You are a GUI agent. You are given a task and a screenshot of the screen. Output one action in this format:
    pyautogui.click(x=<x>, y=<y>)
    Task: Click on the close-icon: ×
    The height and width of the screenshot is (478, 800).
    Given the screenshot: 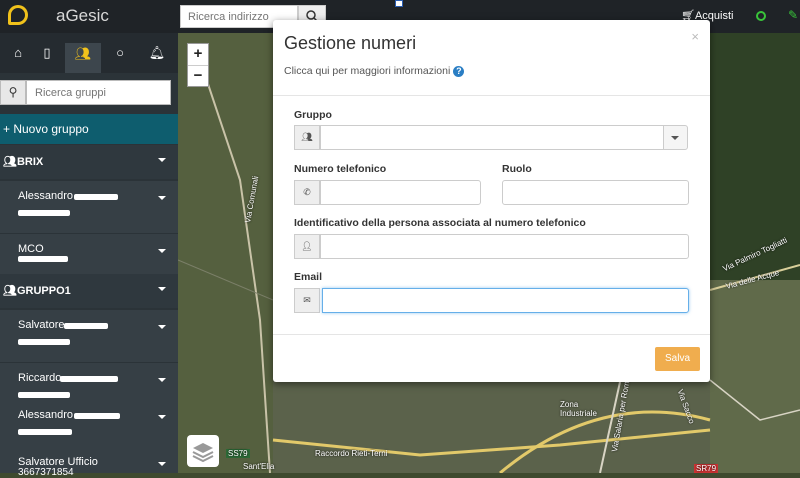 What is the action you would take?
    pyautogui.click(x=695, y=36)
    